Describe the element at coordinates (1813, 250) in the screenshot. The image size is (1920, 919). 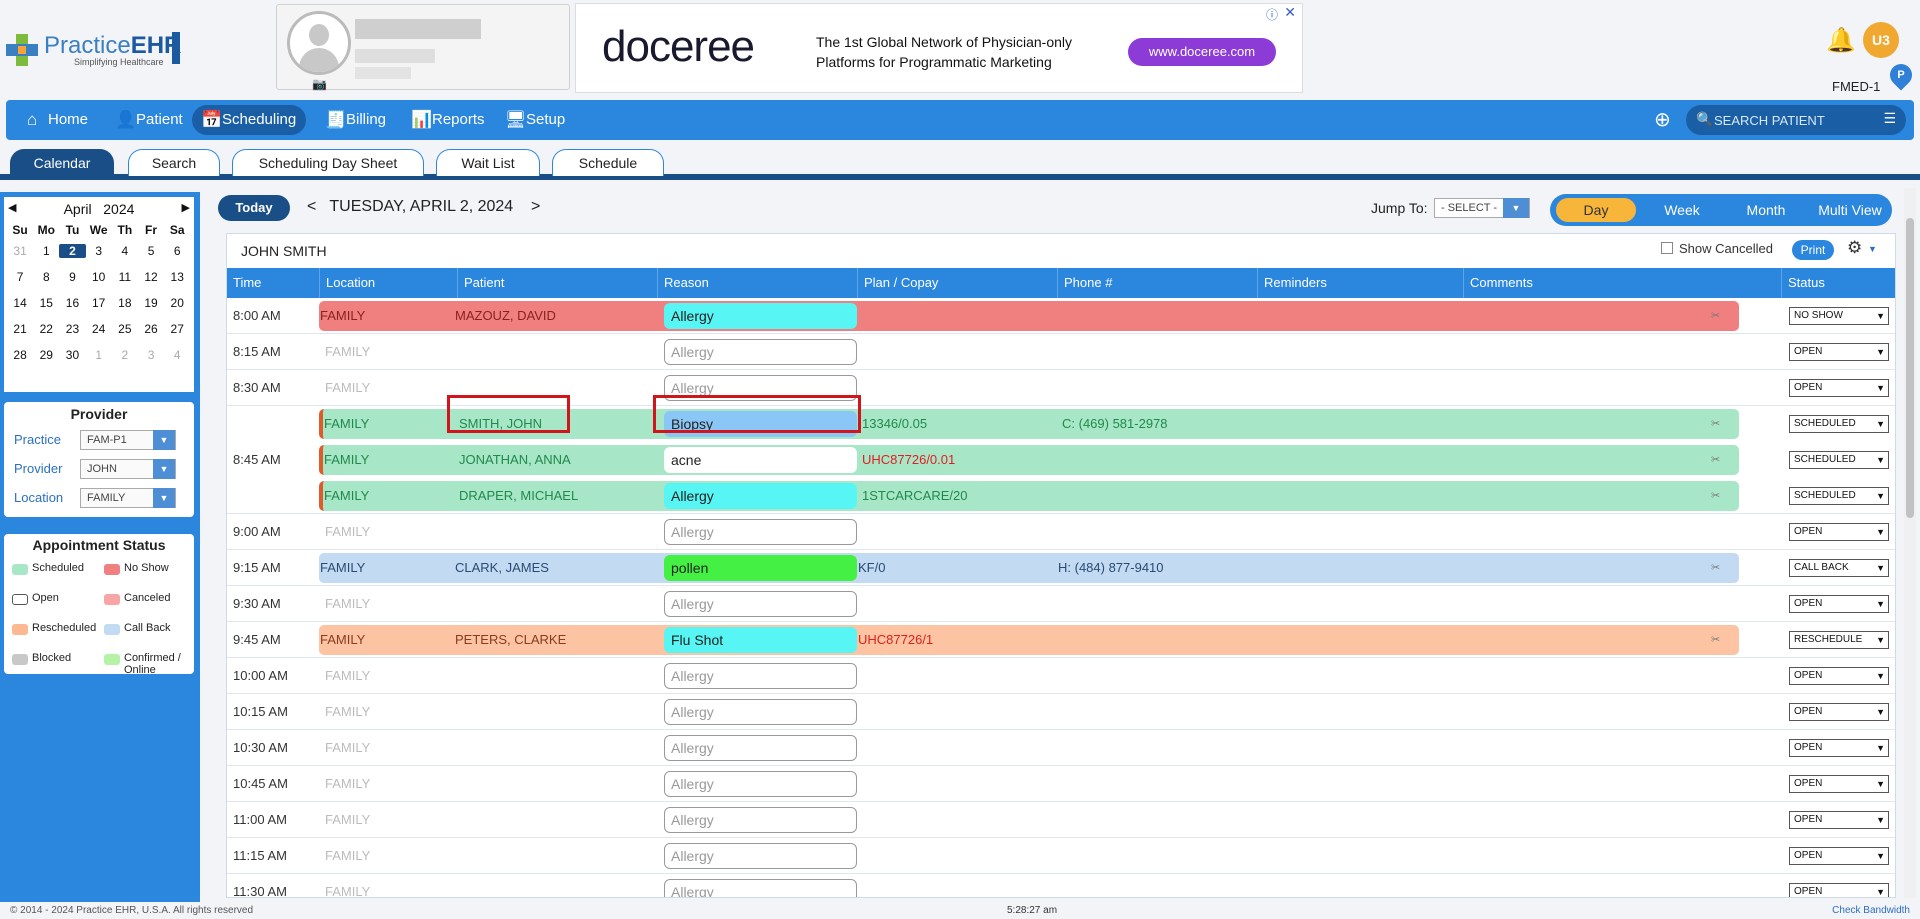
I see `print-button: Print` at that location.